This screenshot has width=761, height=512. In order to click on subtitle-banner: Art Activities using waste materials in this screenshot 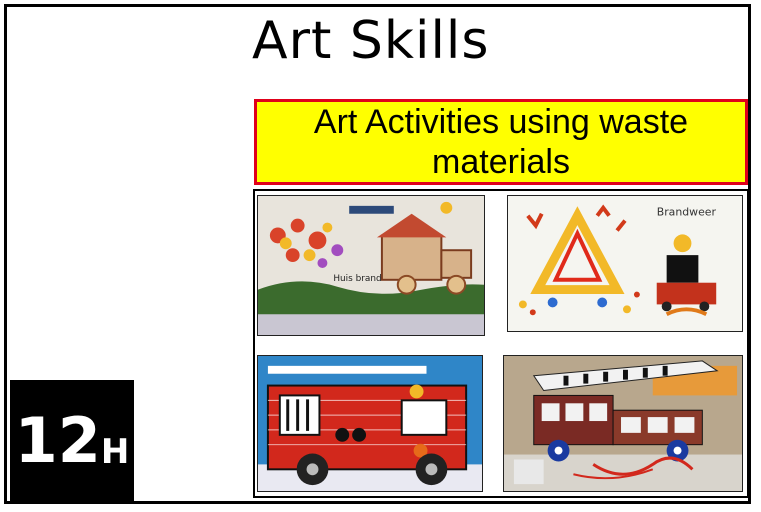, I will do `click(501, 142)`.